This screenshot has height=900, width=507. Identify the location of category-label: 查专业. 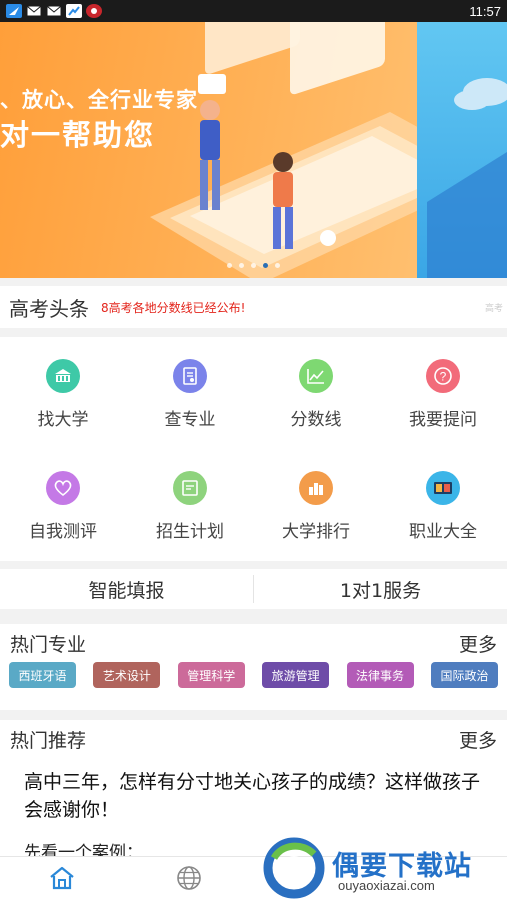
(190, 420).